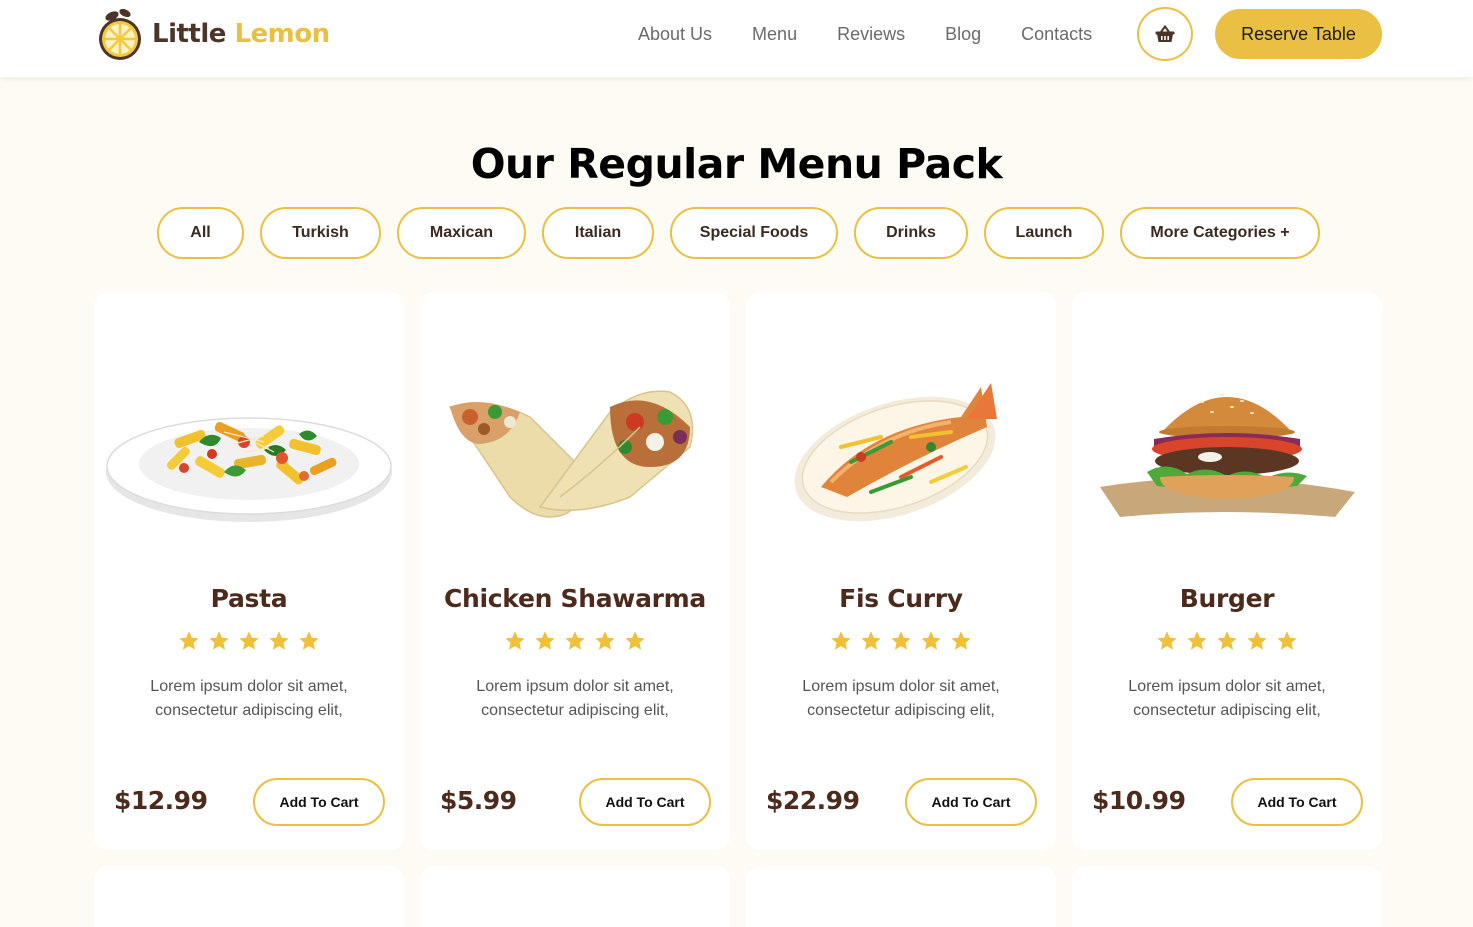 The image size is (1473, 927). Describe the element at coordinates (963, 34) in the screenshot. I see `nav-blog: Blog` at that location.